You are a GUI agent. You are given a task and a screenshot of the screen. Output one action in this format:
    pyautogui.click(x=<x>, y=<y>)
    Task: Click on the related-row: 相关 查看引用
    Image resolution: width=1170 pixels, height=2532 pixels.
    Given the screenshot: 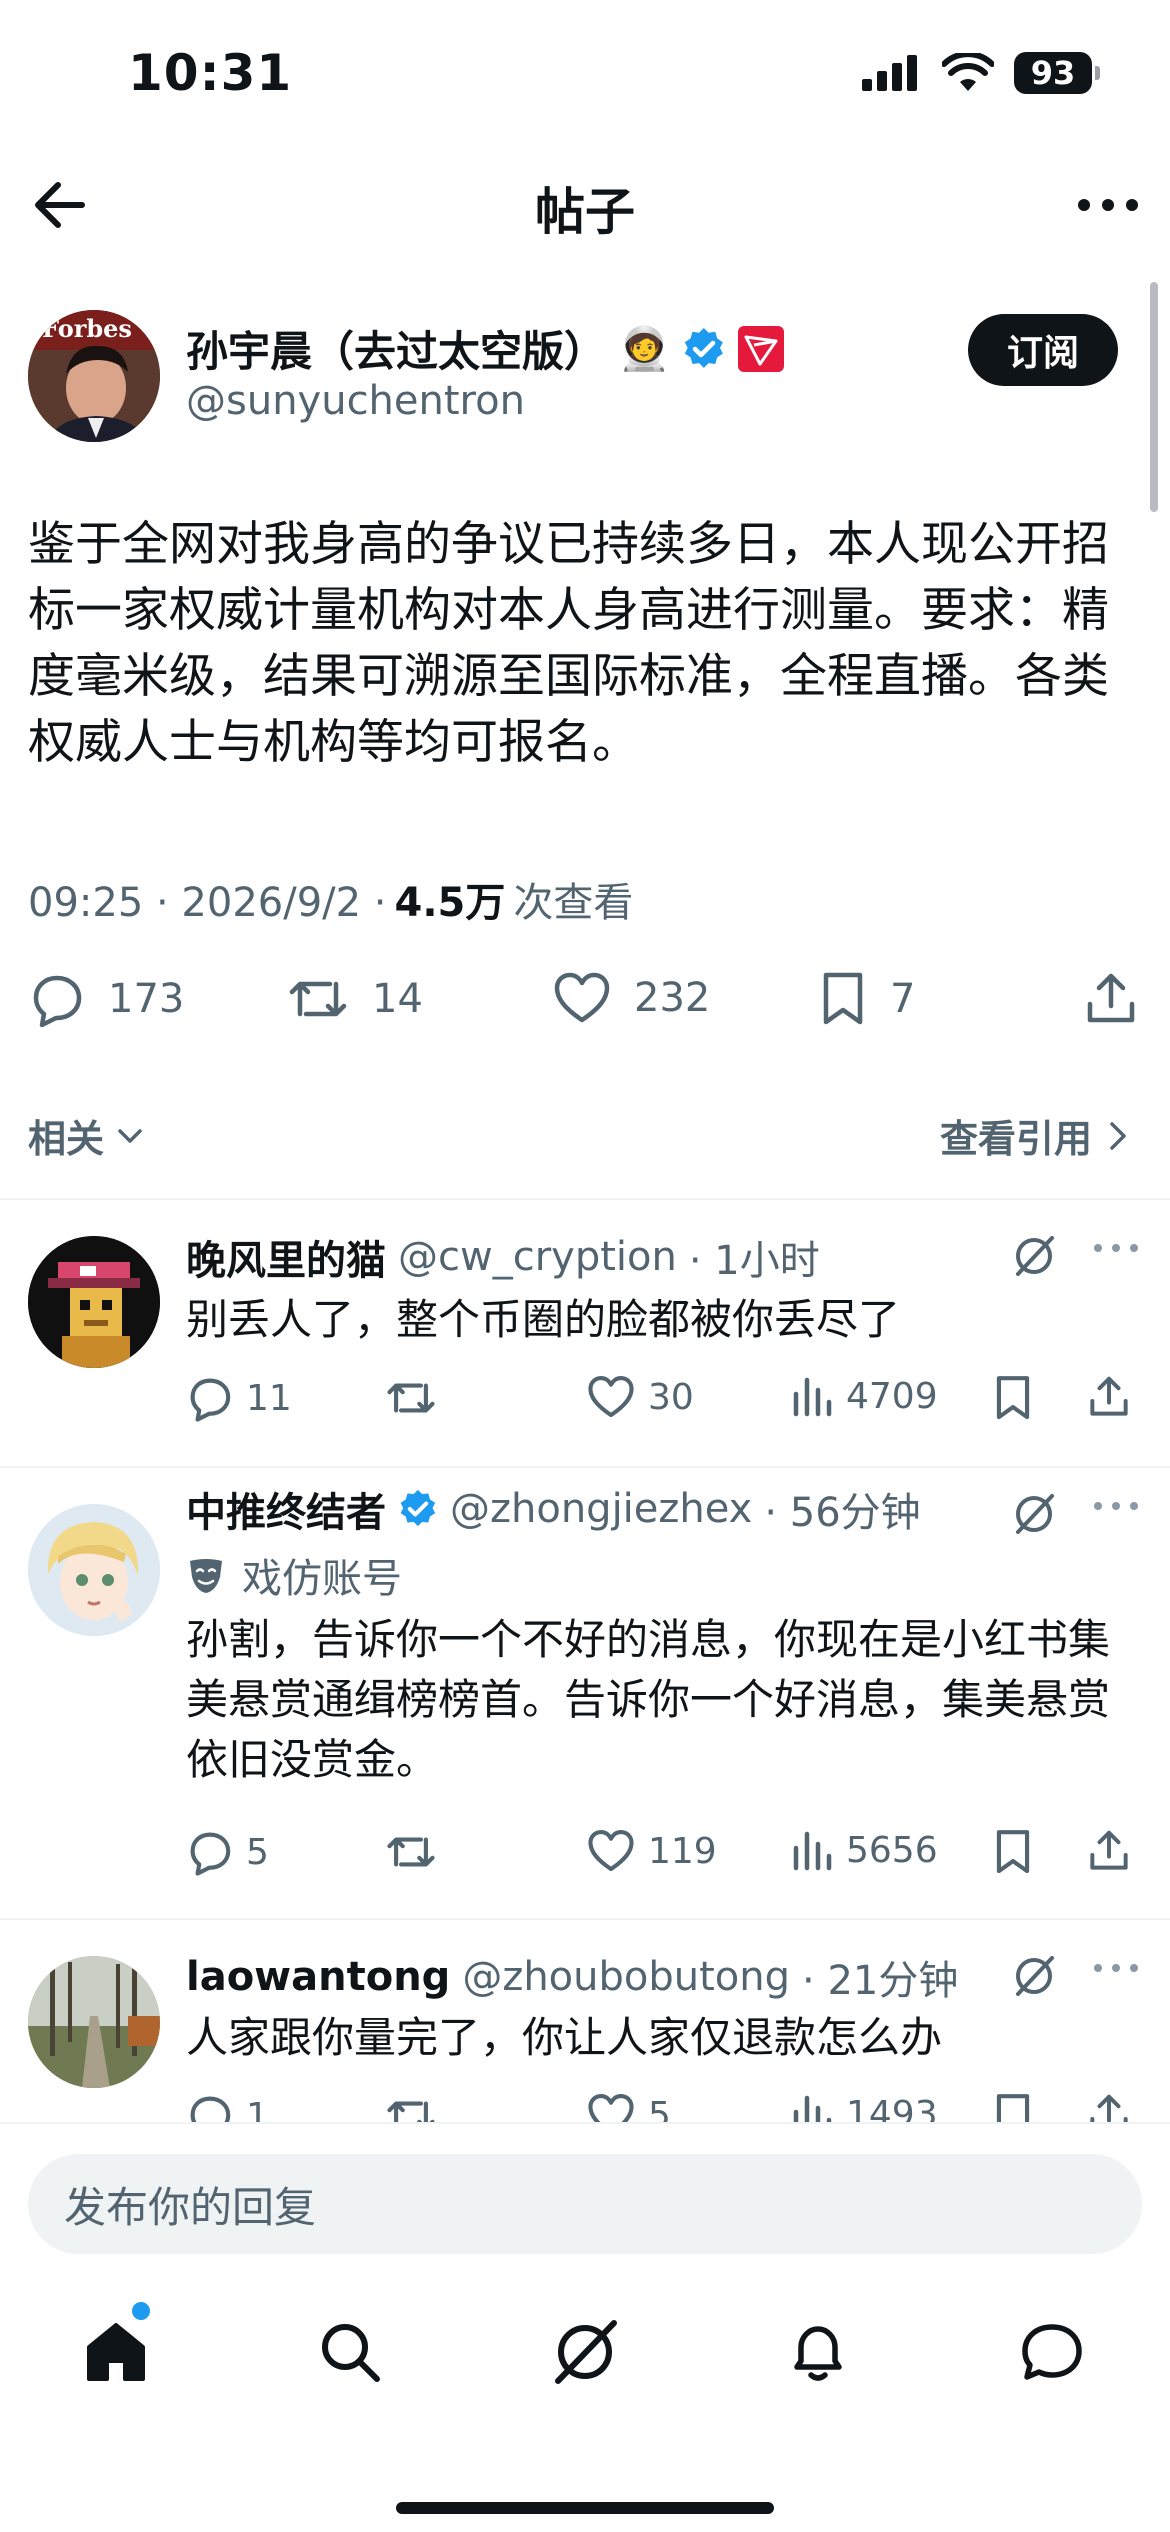 What is the action you would take?
    pyautogui.click(x=585, y=1135)
    